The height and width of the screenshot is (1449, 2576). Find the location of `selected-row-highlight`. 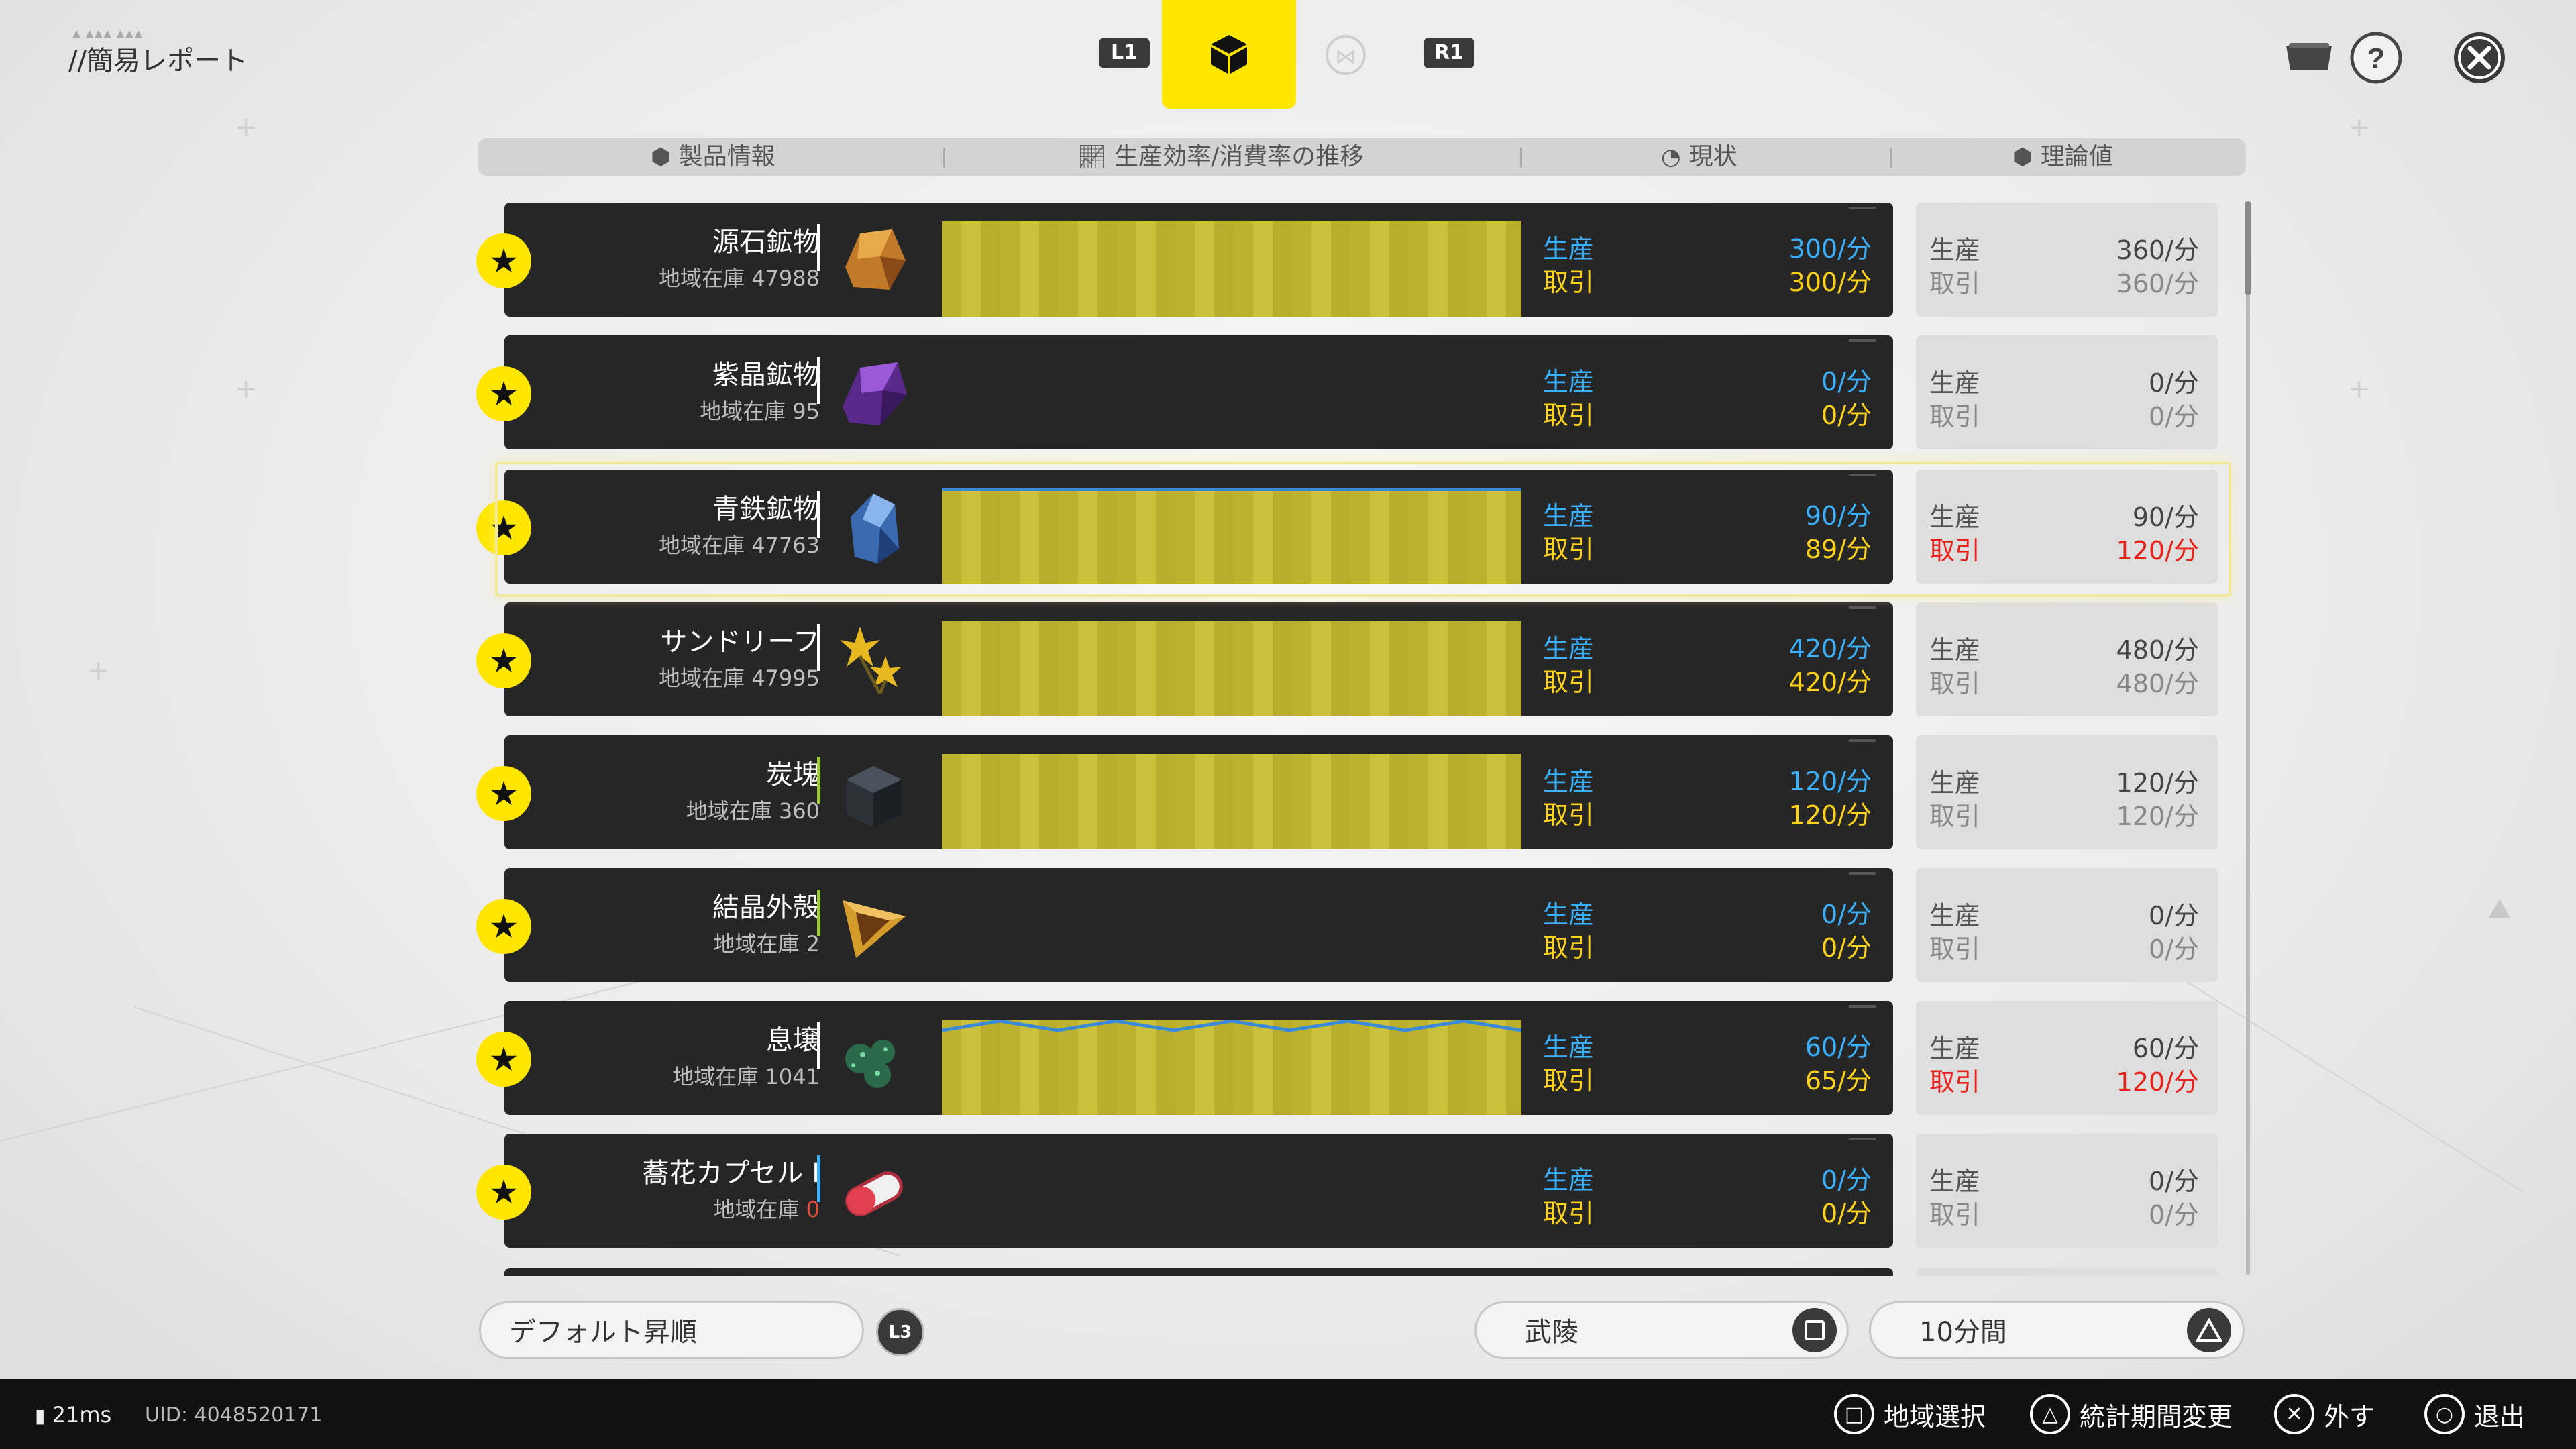

selected-row-highlight is located at coordinates (1363, 529).